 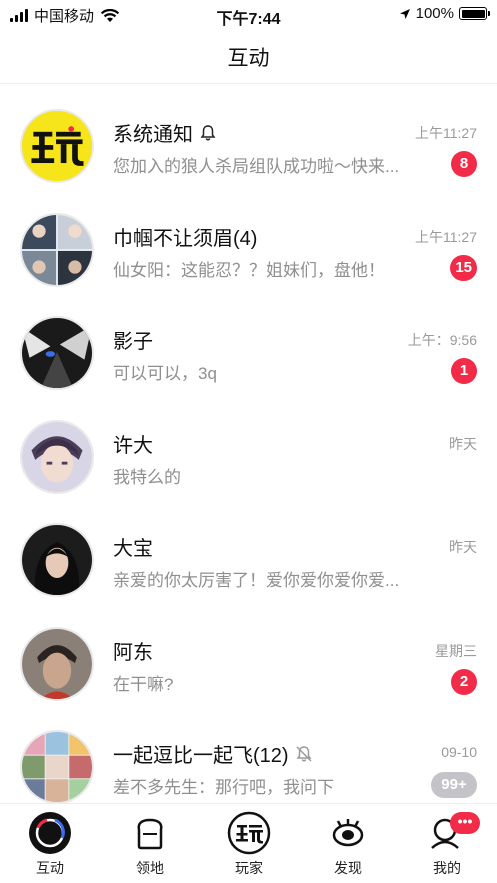 I want to click on conversation-preview: 差不多先生：那行吧，我问下, so click(x=223, y=787).